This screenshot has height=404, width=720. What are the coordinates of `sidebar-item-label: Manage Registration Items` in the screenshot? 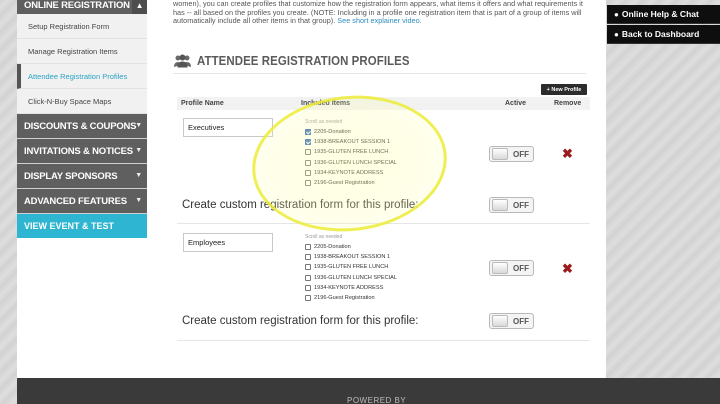 It's located at (73, 51).